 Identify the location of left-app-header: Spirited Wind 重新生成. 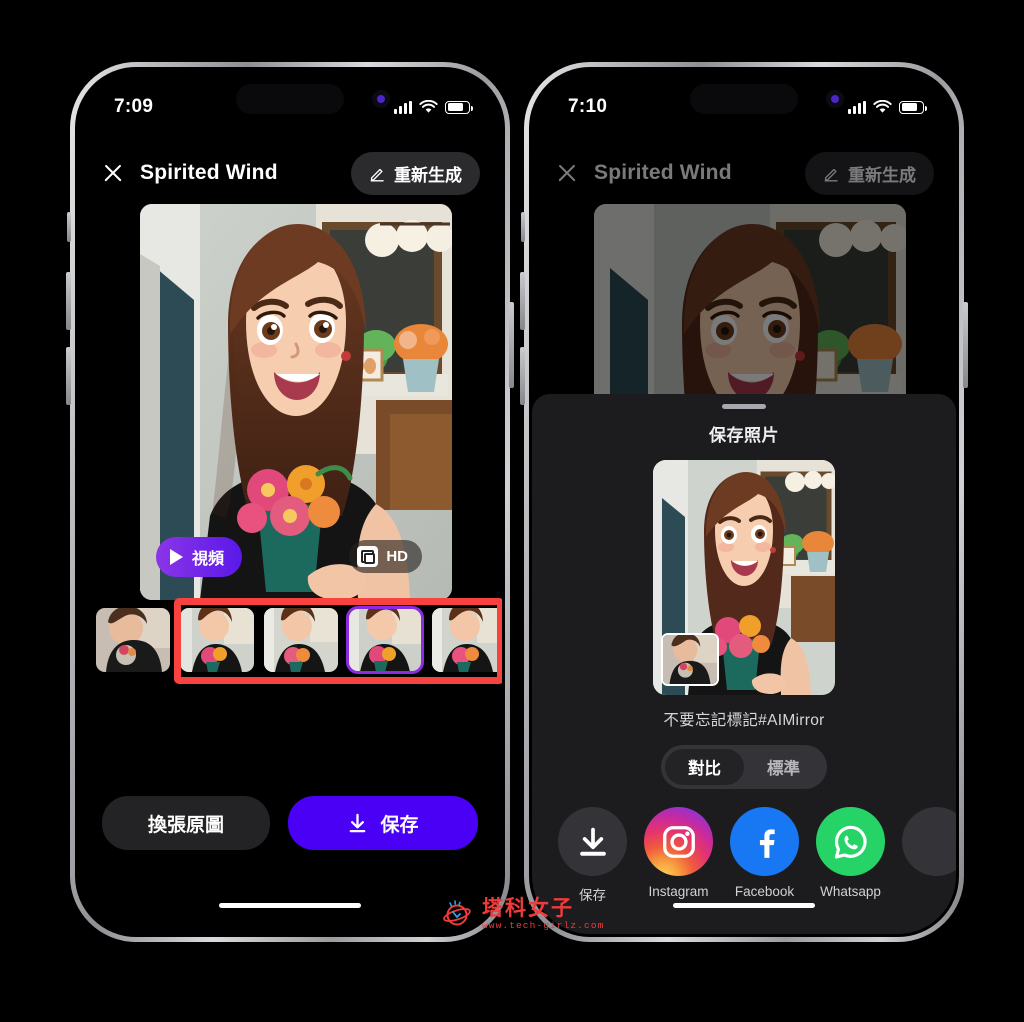
(290, 173).